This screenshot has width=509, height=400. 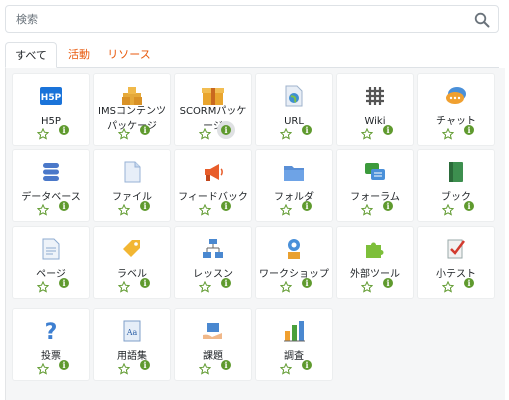 I want to click on module-name: 小テスト, so click(x=456, y=274).